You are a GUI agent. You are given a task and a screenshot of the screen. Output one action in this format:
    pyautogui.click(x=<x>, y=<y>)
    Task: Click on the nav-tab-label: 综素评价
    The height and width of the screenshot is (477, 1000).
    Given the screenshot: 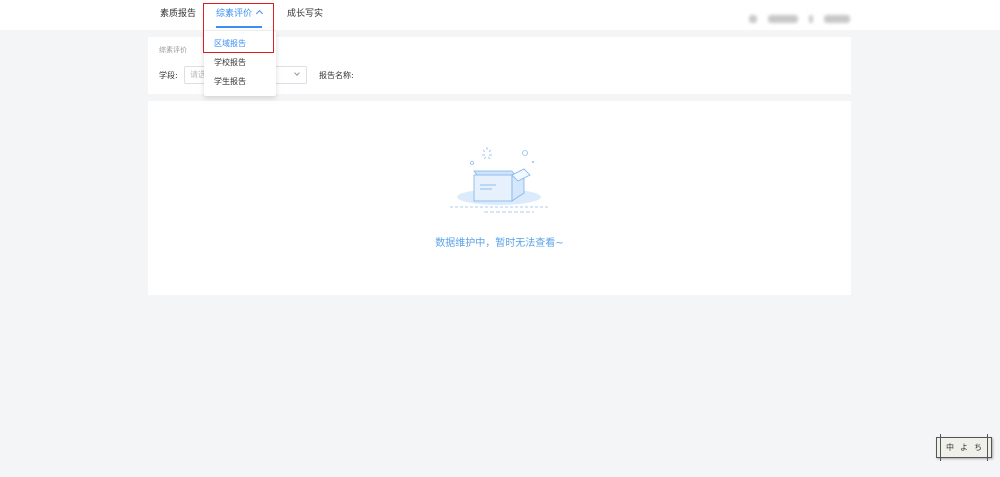 What is the action you would take?
    pyautogui.click(x=234, y=14)
    